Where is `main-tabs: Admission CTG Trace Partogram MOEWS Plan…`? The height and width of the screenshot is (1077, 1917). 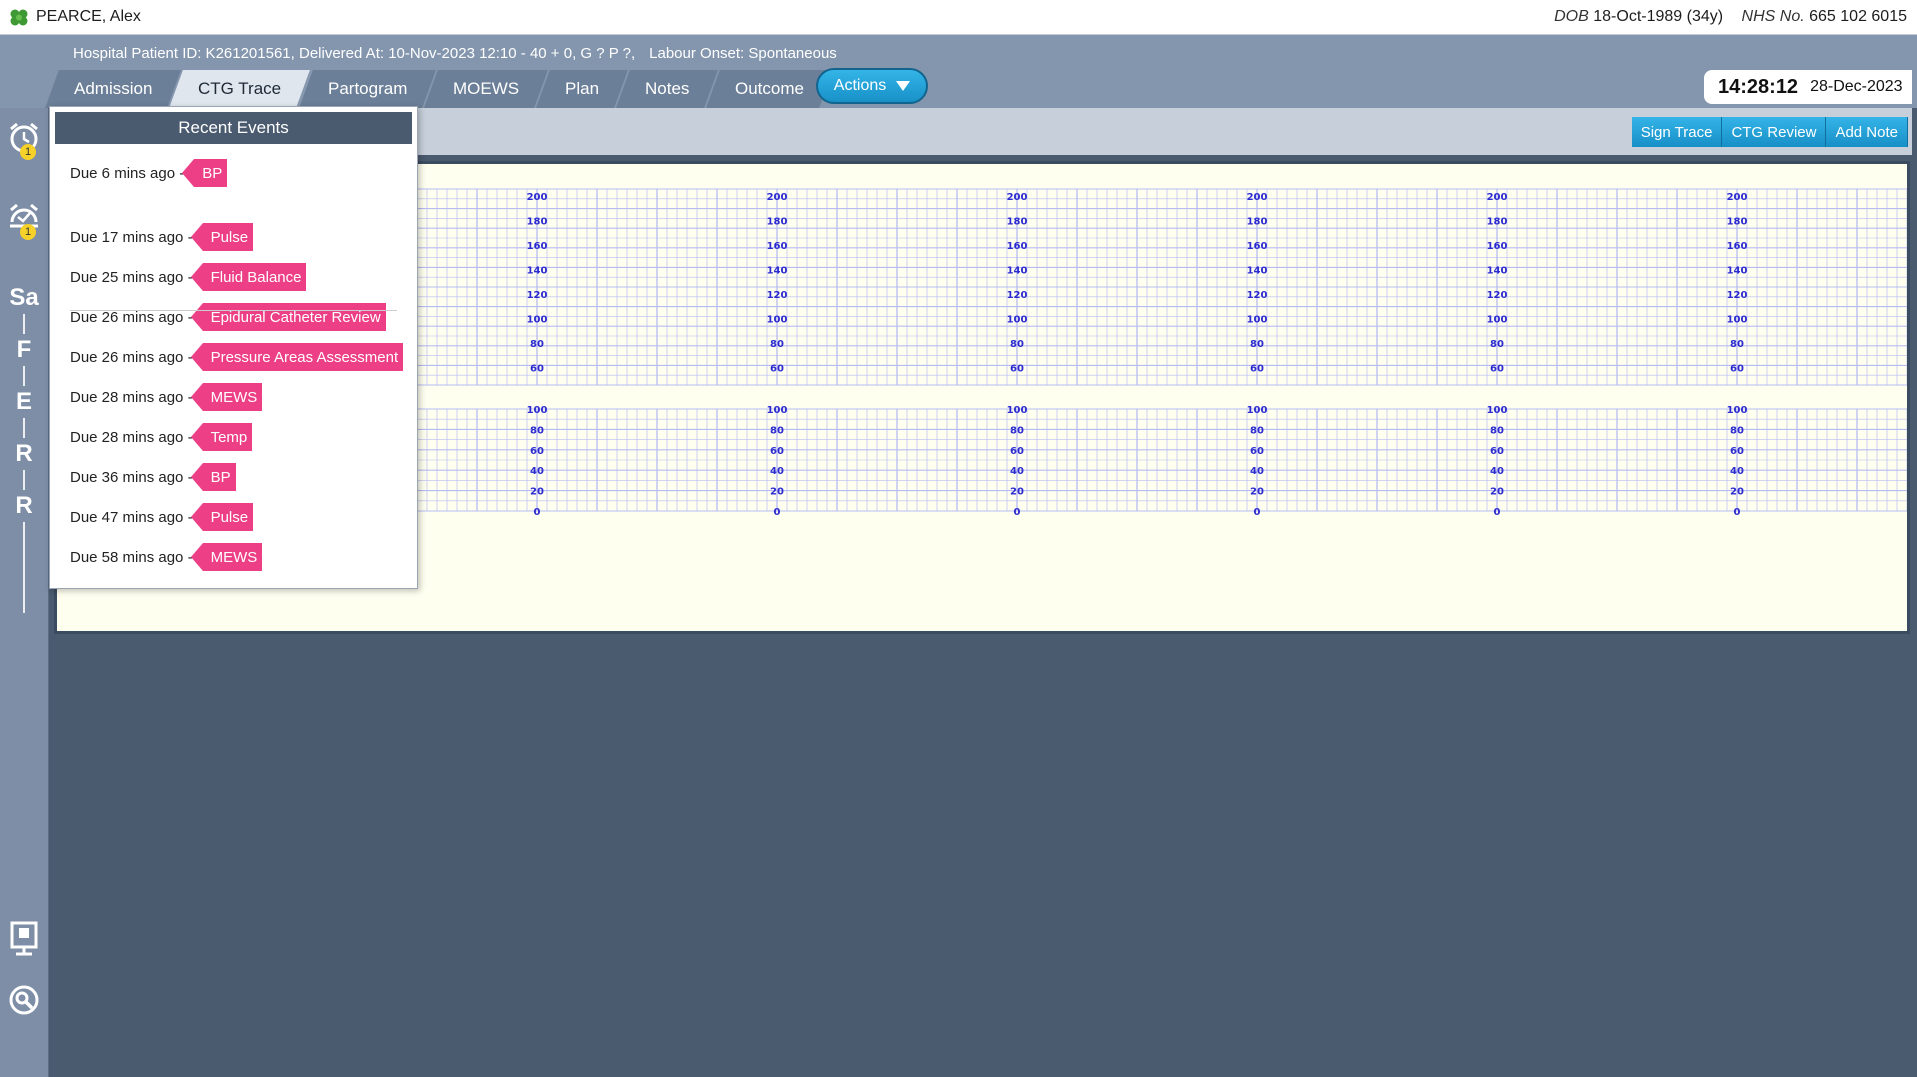 main-tabs: Admission CTG Trace Partogram MOEWS Plan… is located at coordinates (440, 89).